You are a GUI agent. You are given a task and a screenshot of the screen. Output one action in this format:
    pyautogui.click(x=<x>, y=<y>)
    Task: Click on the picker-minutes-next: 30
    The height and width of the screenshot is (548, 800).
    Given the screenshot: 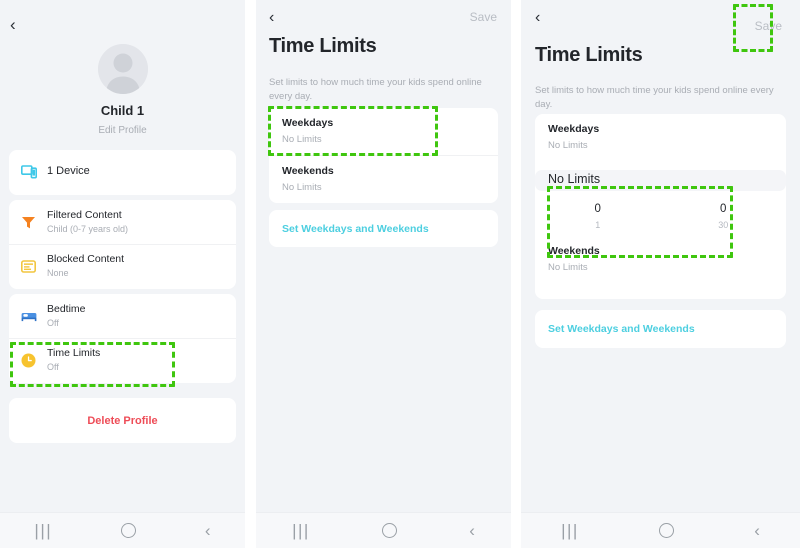 What is the action you would take?
    pyautogui.click(x=723, y=225)
    